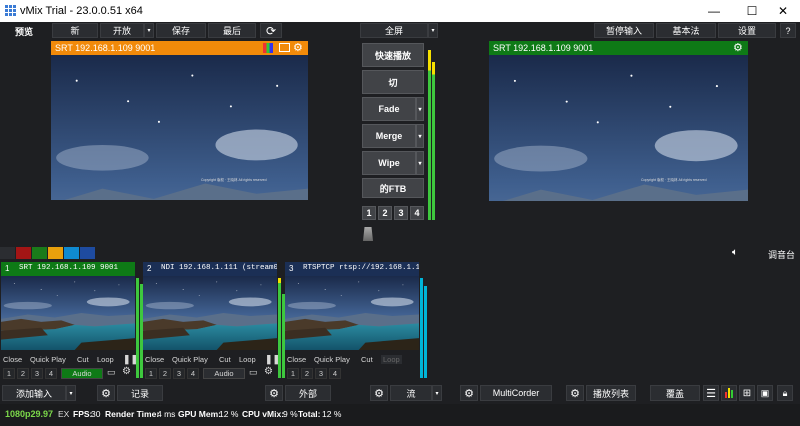 The image size is (800, 426). What do you see at coordinates (785, 393) in the screenshot?
I see `lock-icon: 🔒︎` at bounding box center [785, 393].